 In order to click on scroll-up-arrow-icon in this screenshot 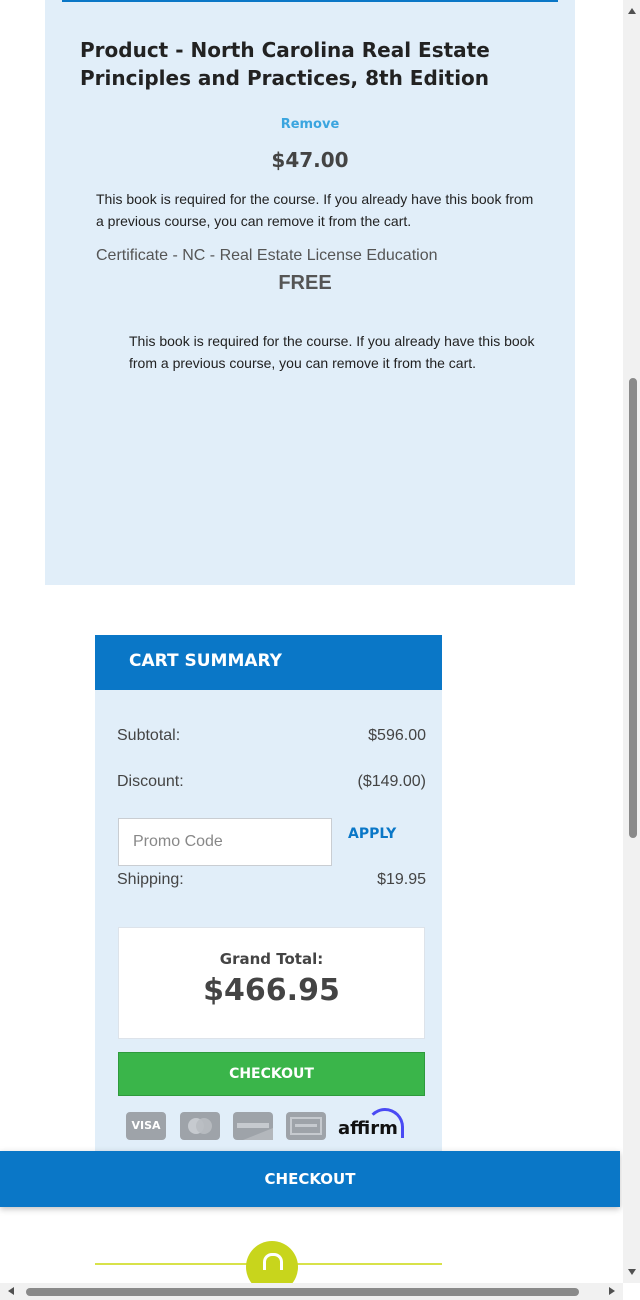, I will do `click(632, 11)`.